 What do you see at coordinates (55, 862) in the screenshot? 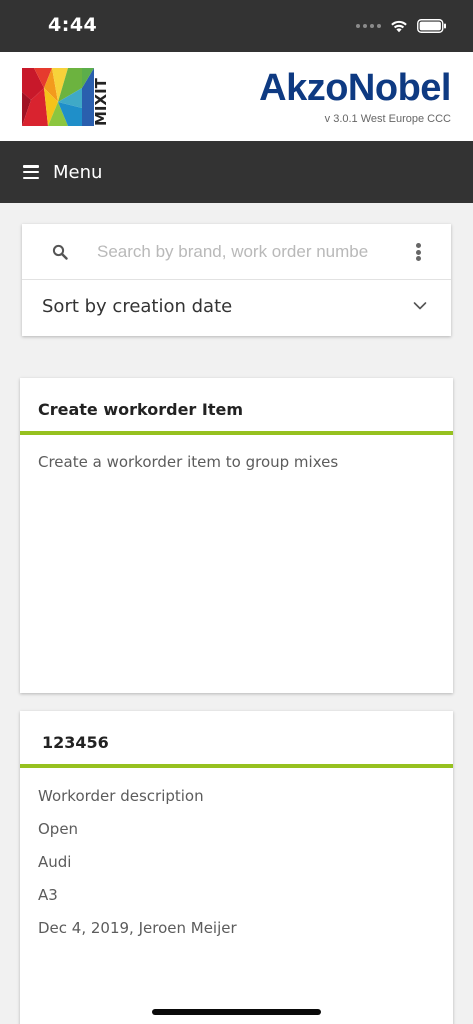
I see `workorder-brand: Audi` at bounding box center [55, 862].